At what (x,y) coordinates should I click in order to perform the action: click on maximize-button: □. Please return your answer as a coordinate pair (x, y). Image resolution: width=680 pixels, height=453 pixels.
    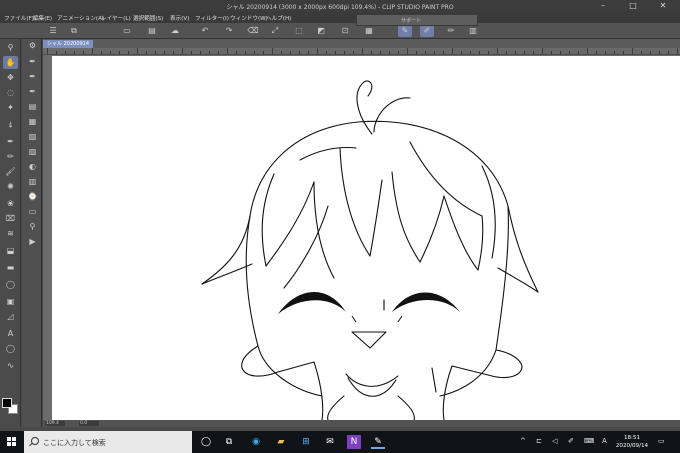
    Looking at the image, I should click on (633, 6).